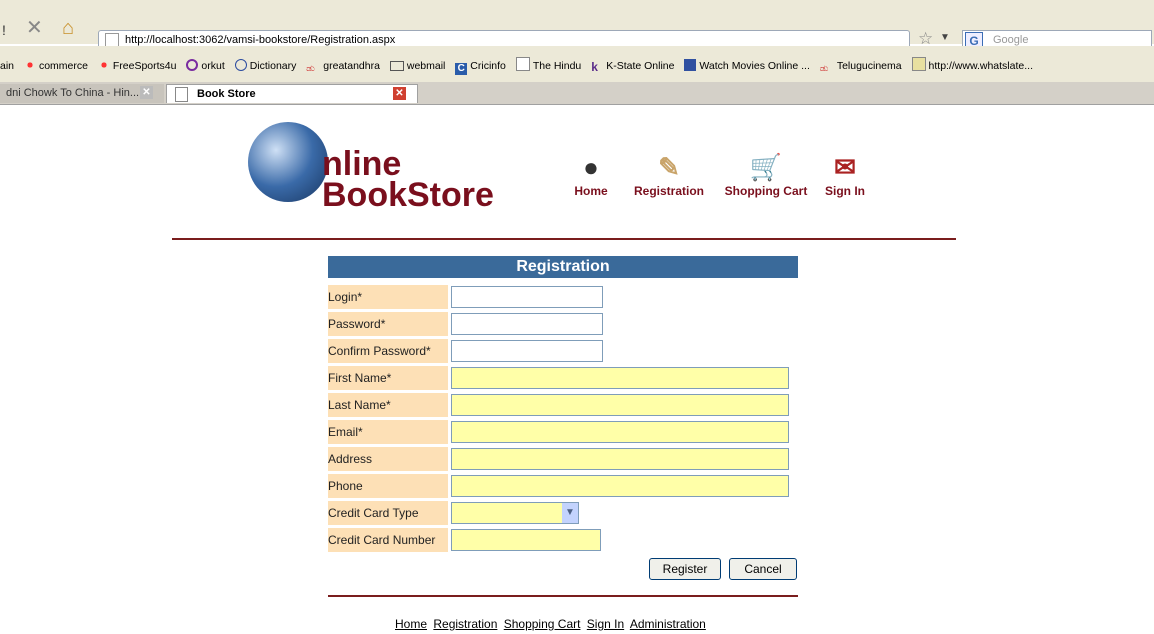  I want to click on bookmark-item: ain, so click(7, 66).